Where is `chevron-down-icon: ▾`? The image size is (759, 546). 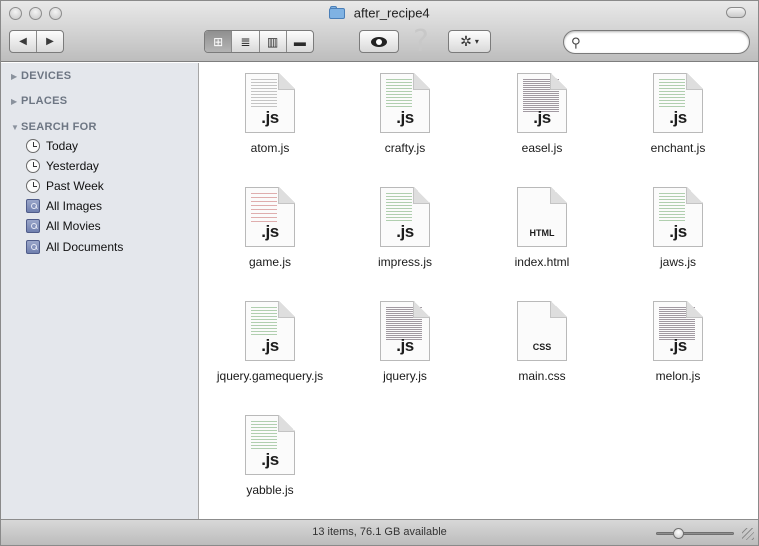
chevron-down-icon: ▾ is located at coordinates (476, 41).